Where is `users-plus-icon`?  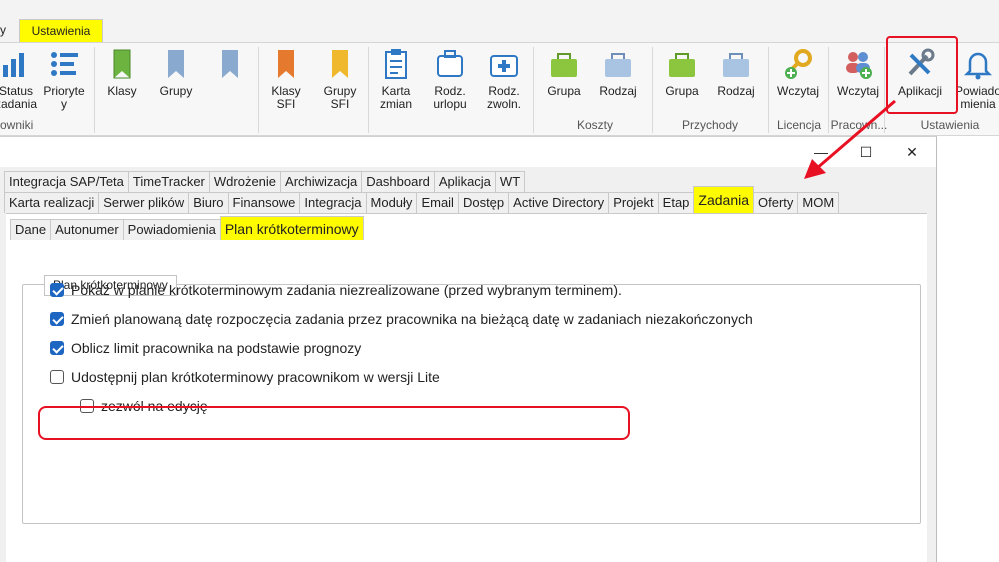 users-plus-icon is located at coordinates (858, 64).